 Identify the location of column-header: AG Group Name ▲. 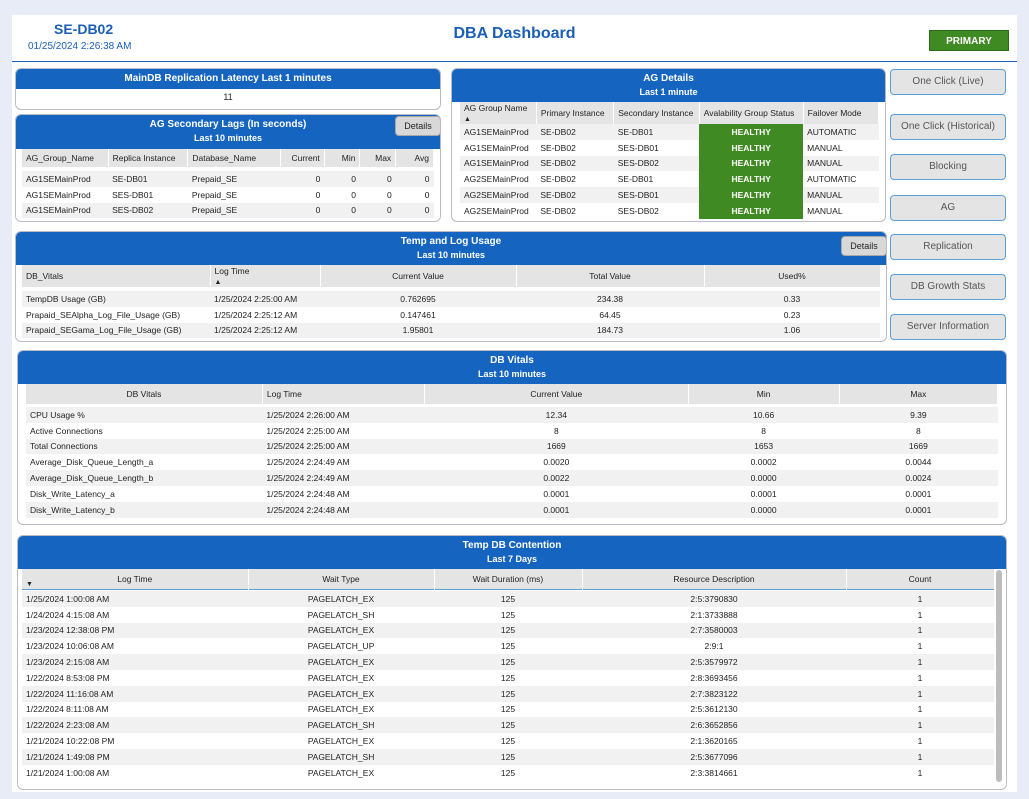
(498, 113).